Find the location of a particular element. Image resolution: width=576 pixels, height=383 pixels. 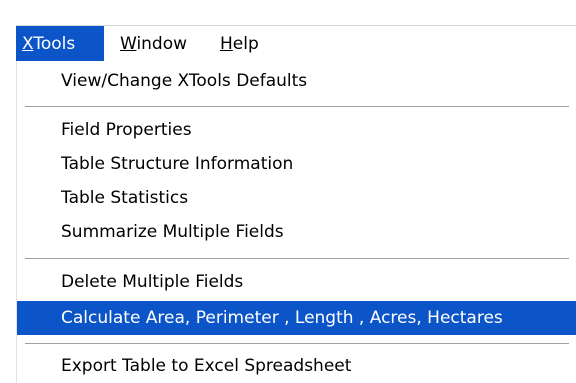

menu-item-field-properties: Field Properties is located at coordinates (296, 130).